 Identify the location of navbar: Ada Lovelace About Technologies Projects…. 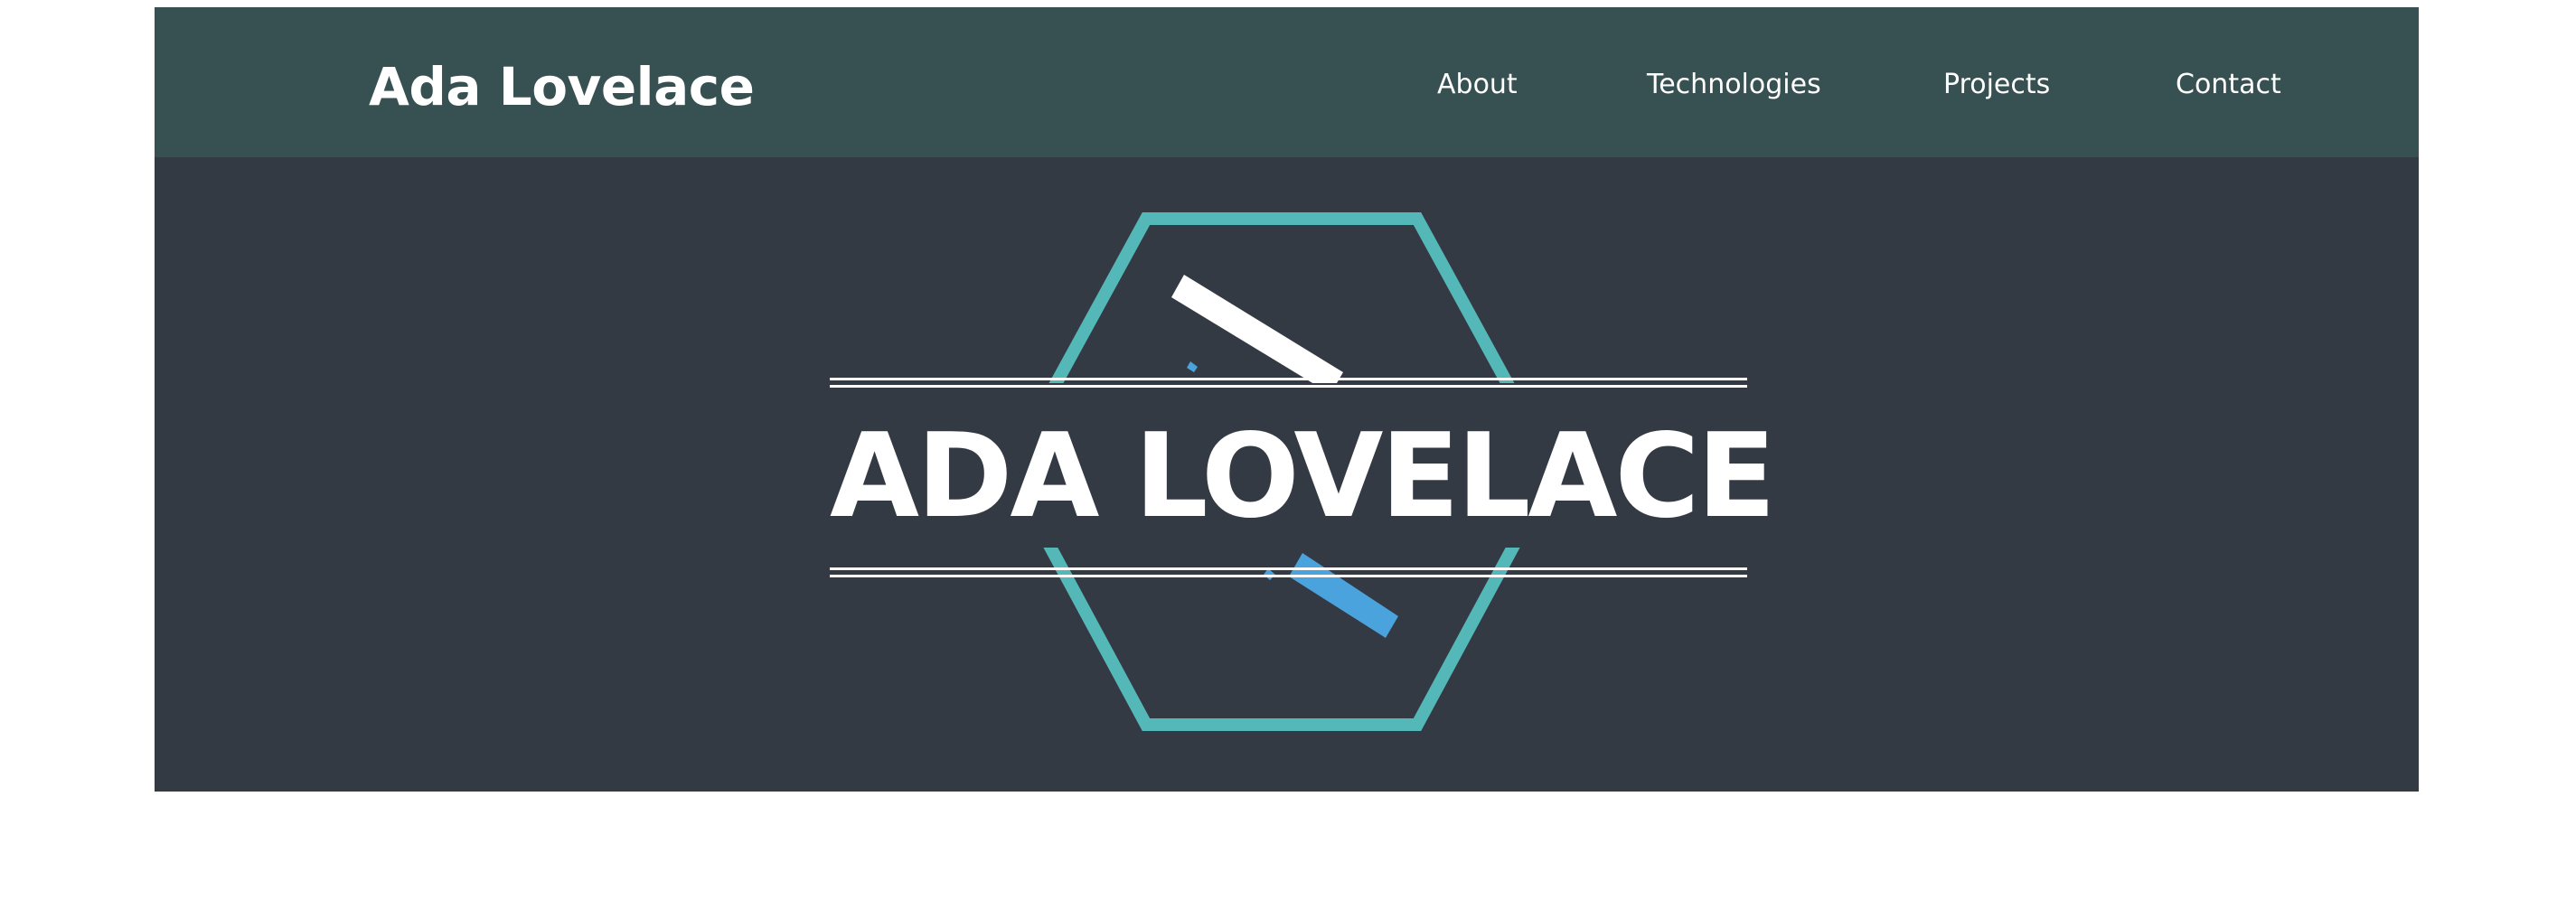
(1287, 82).